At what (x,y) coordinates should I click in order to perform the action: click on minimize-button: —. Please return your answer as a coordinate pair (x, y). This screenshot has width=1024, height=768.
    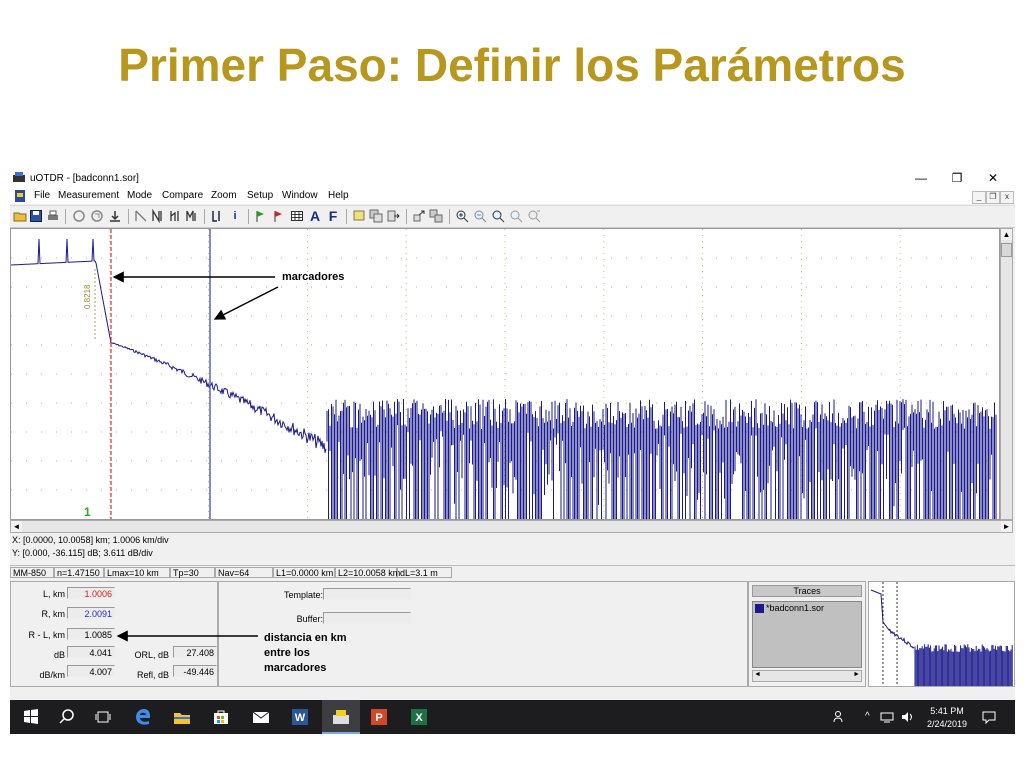
    Looking at the image, I should click on (921, 178).